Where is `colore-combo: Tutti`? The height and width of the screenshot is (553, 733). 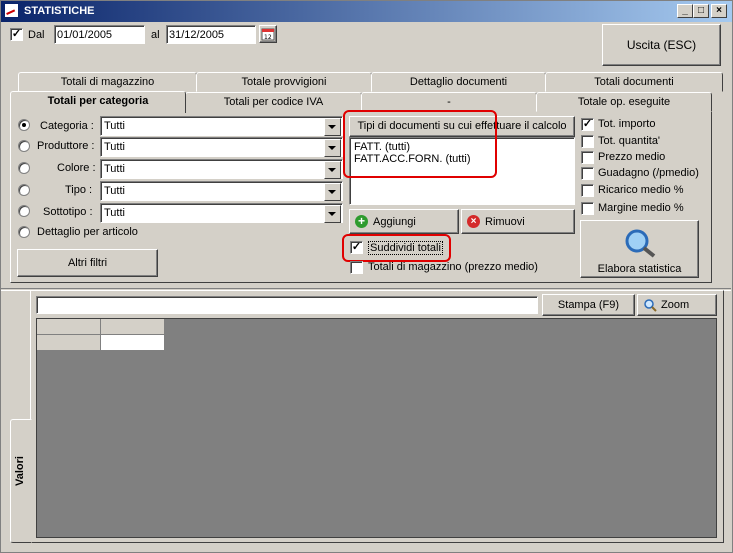 colore-combo: Tutti is located at coordinates (221, 169).